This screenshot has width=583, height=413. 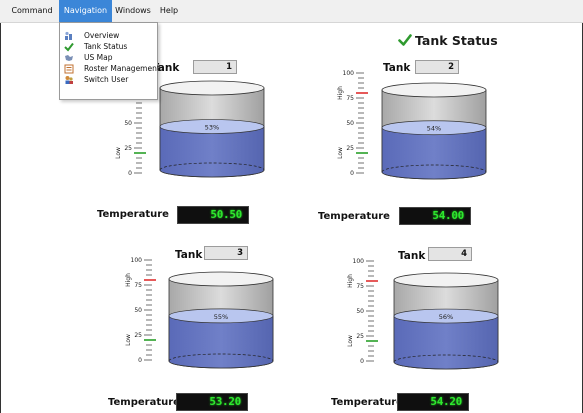 I want to click on menu-item-label: US Map, so click(x=98, y=57).